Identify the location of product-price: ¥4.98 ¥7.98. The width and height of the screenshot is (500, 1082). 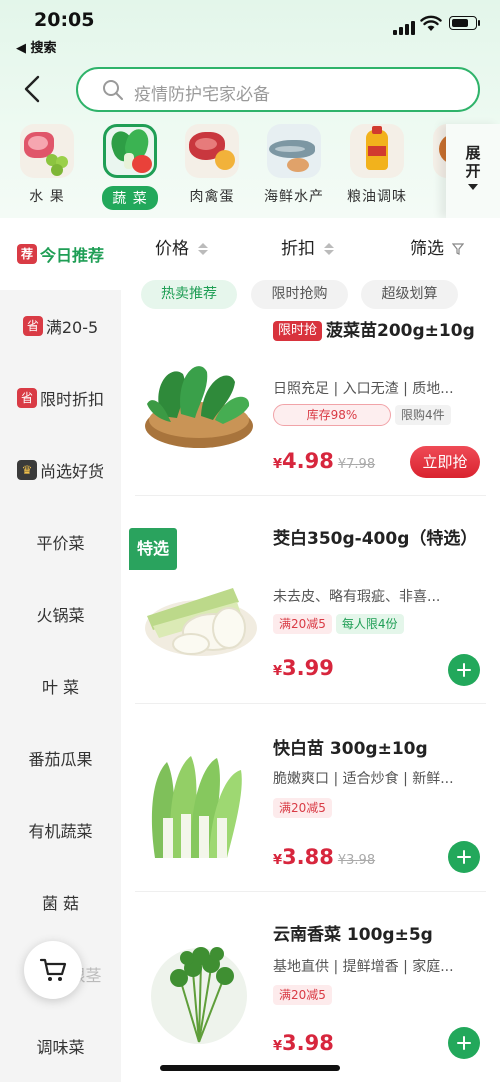
(324, 461).